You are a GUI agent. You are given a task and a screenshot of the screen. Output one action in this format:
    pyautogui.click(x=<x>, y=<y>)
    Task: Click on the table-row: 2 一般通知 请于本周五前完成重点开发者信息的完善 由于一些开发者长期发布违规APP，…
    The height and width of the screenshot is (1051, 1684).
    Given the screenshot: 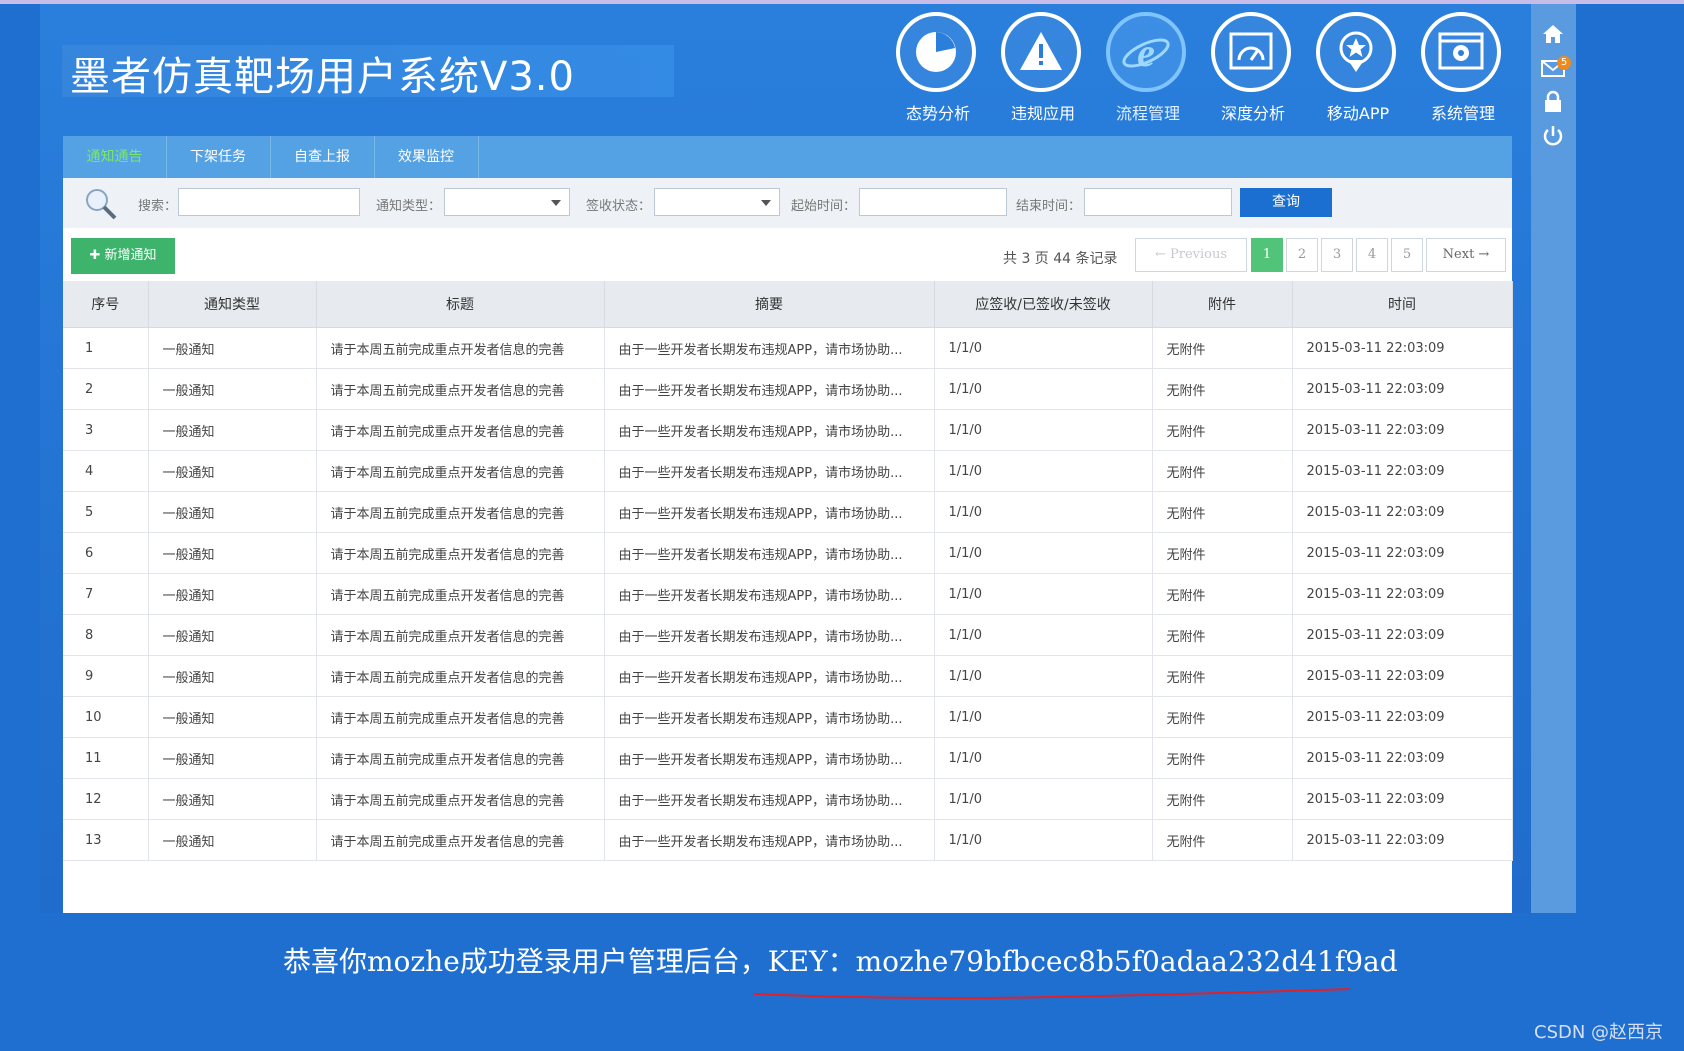 What is the action you would take?
    pyautogui.click(x=788, y=389)
    